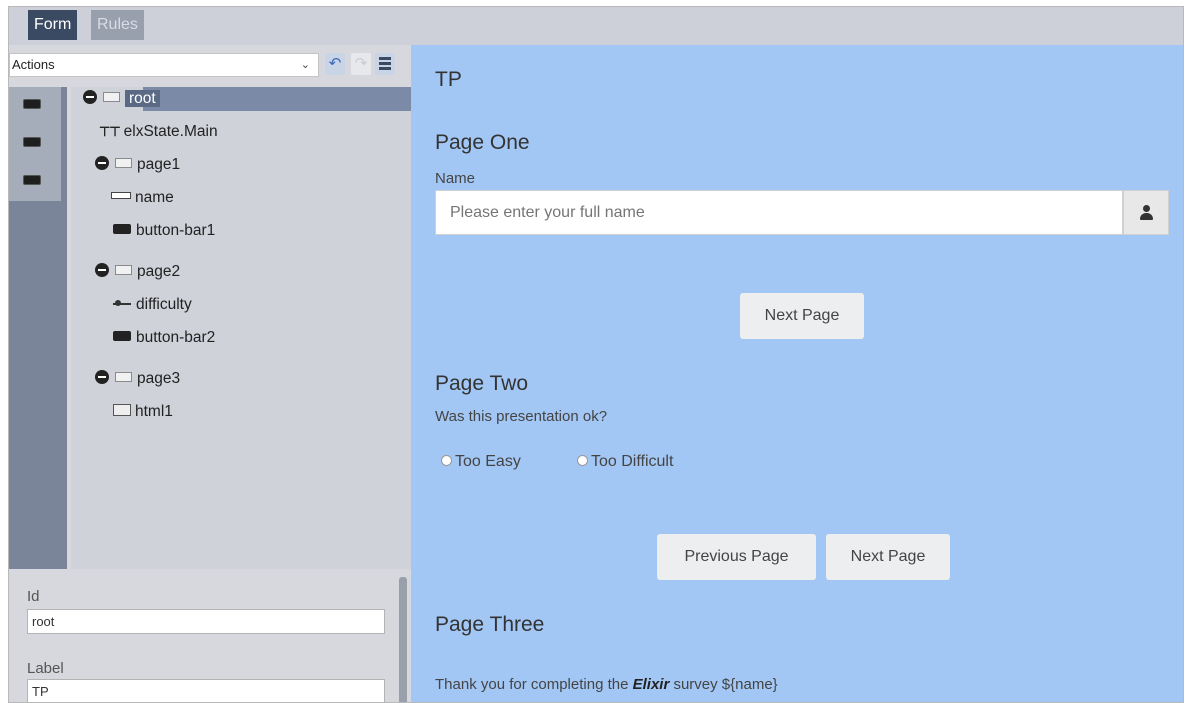  What do you see at coordinates (111, 97) in the screenshot?
I see `form-icon` at bounding box center [111, 97].